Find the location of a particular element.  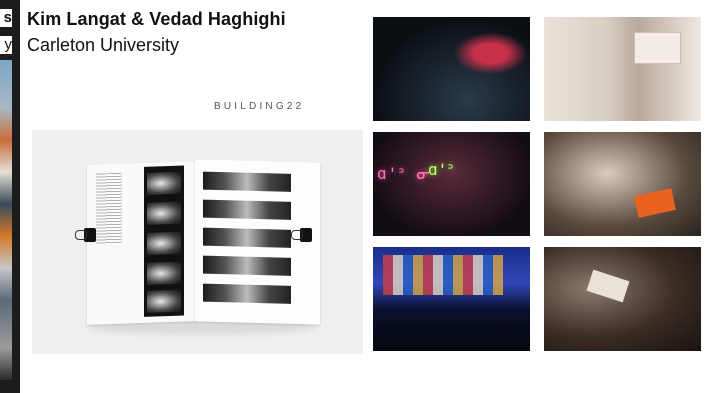

neon-sign-text: ɑ'ᐣ ᓂ is located at coordinates (404, 173).